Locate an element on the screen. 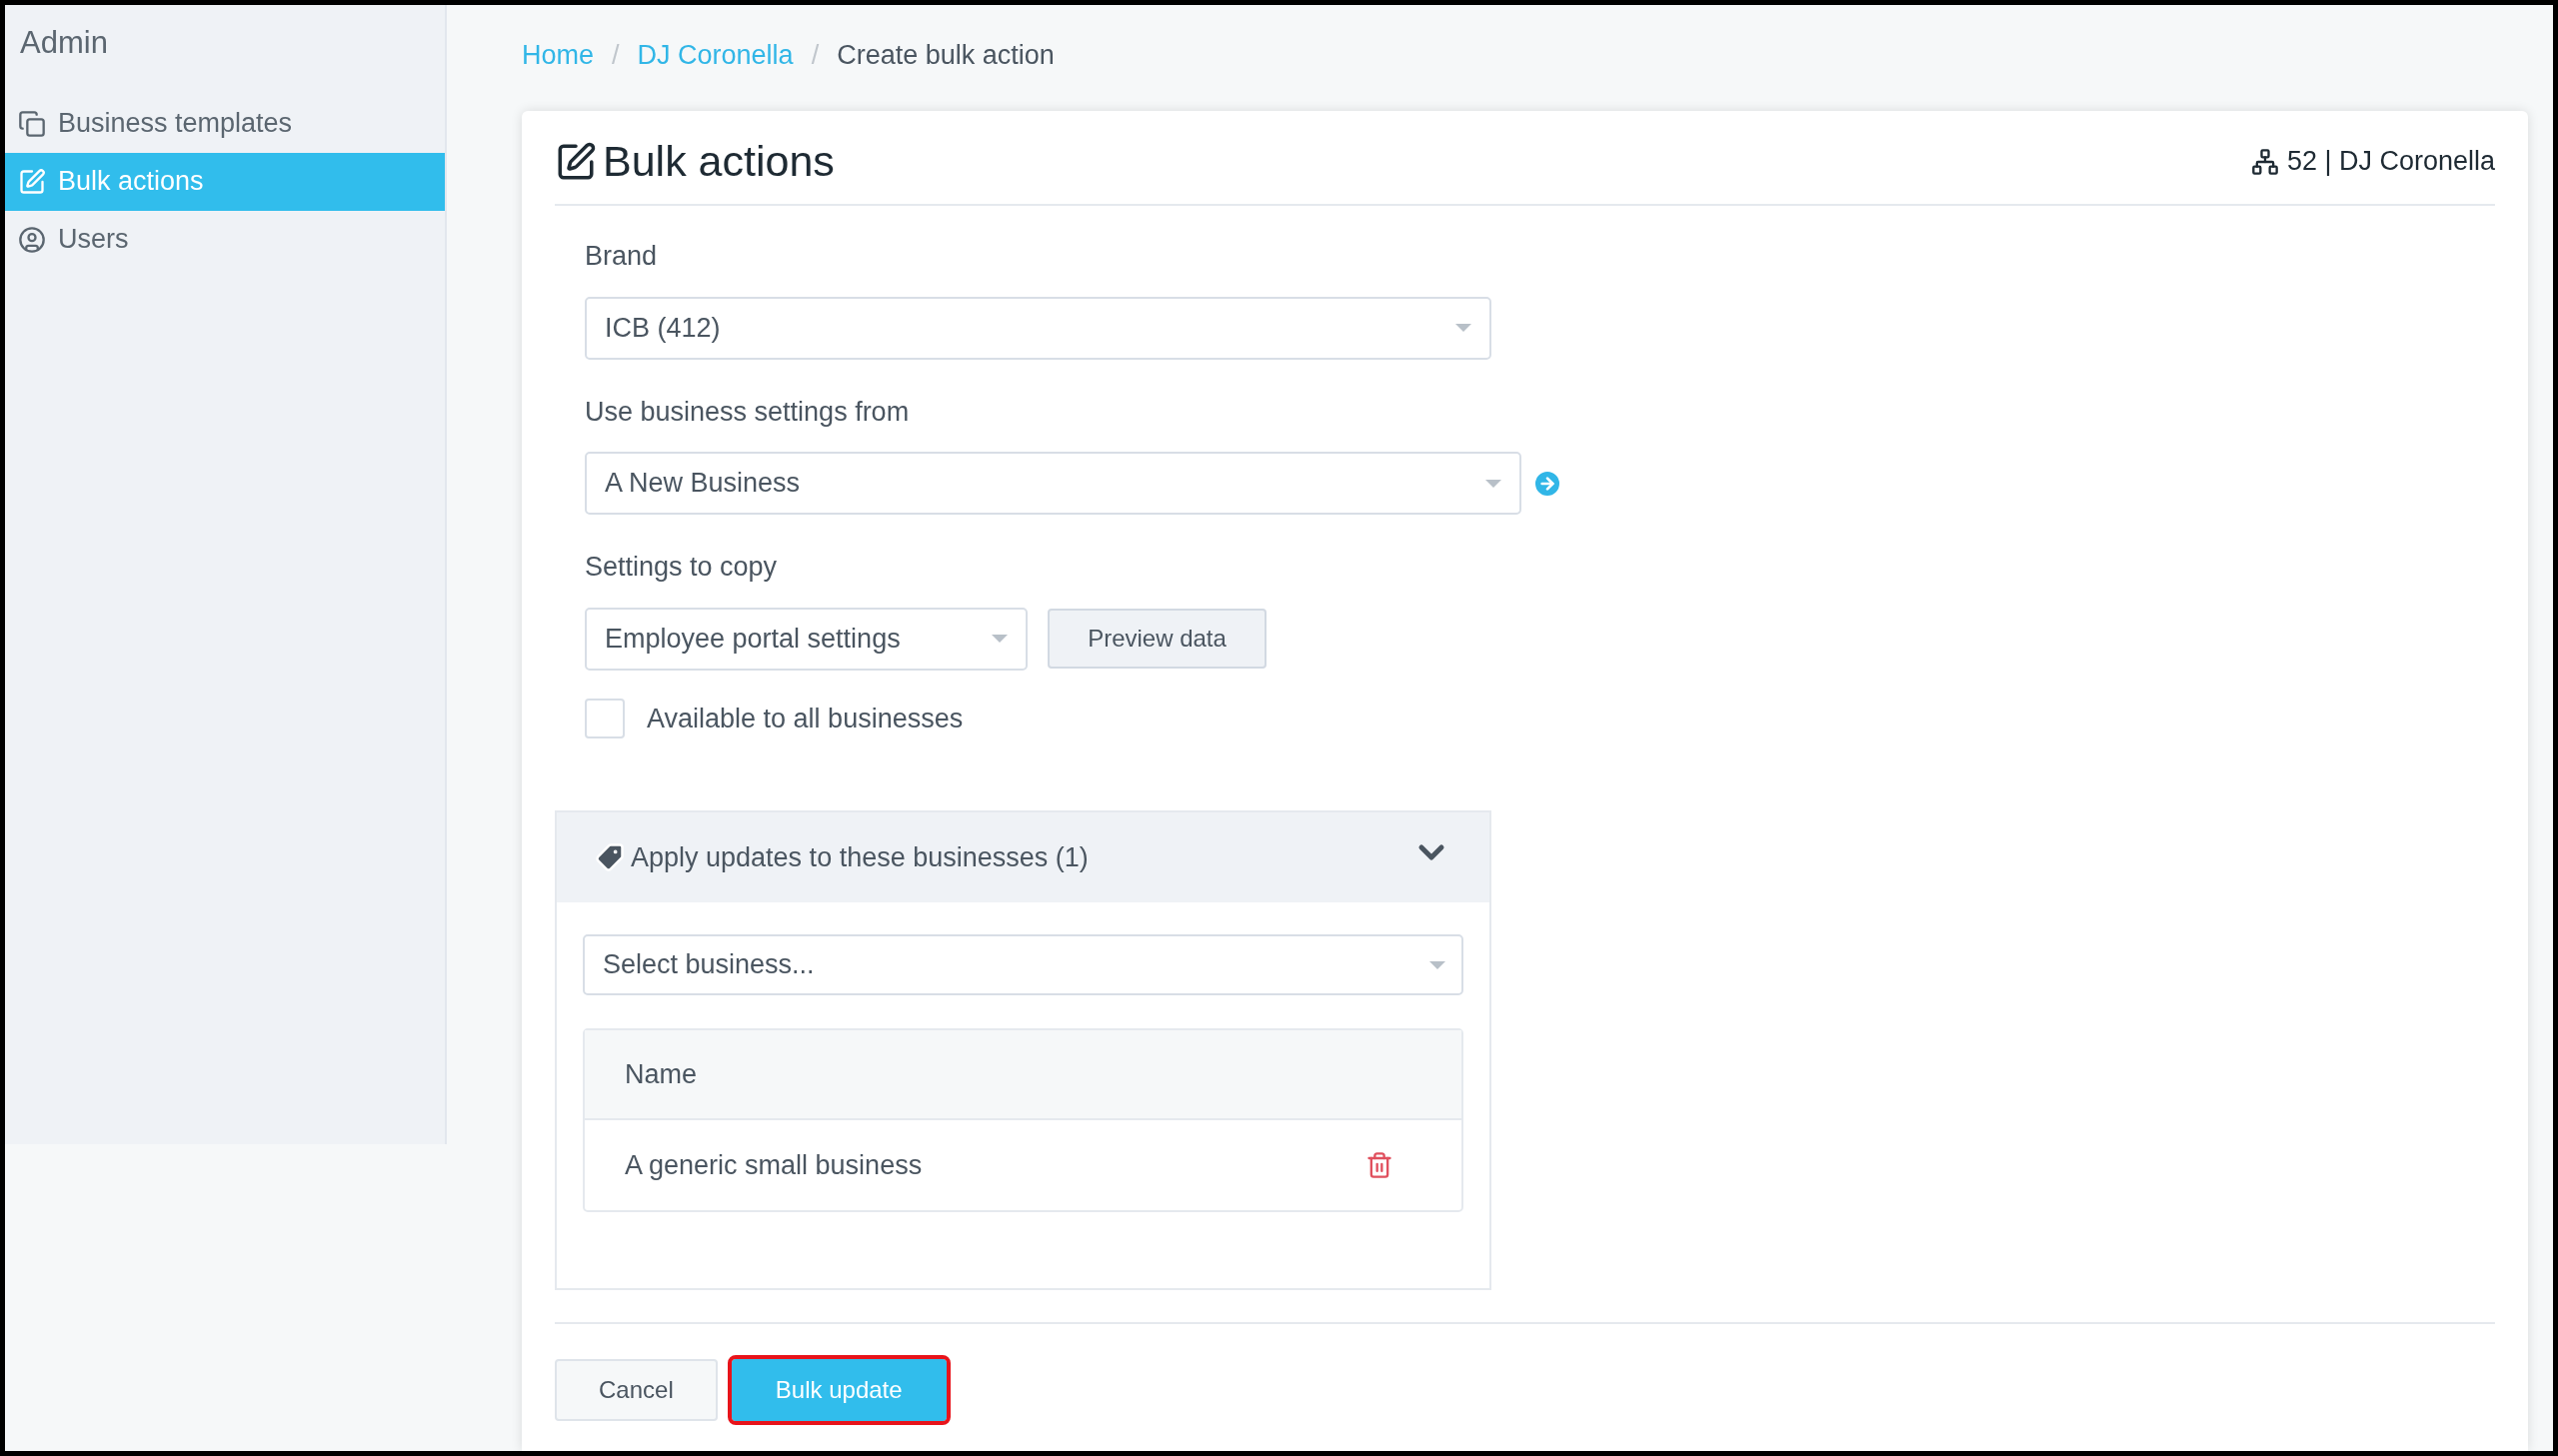  checkbox-label: Available to all businesses is located at coordinates (806, 718).